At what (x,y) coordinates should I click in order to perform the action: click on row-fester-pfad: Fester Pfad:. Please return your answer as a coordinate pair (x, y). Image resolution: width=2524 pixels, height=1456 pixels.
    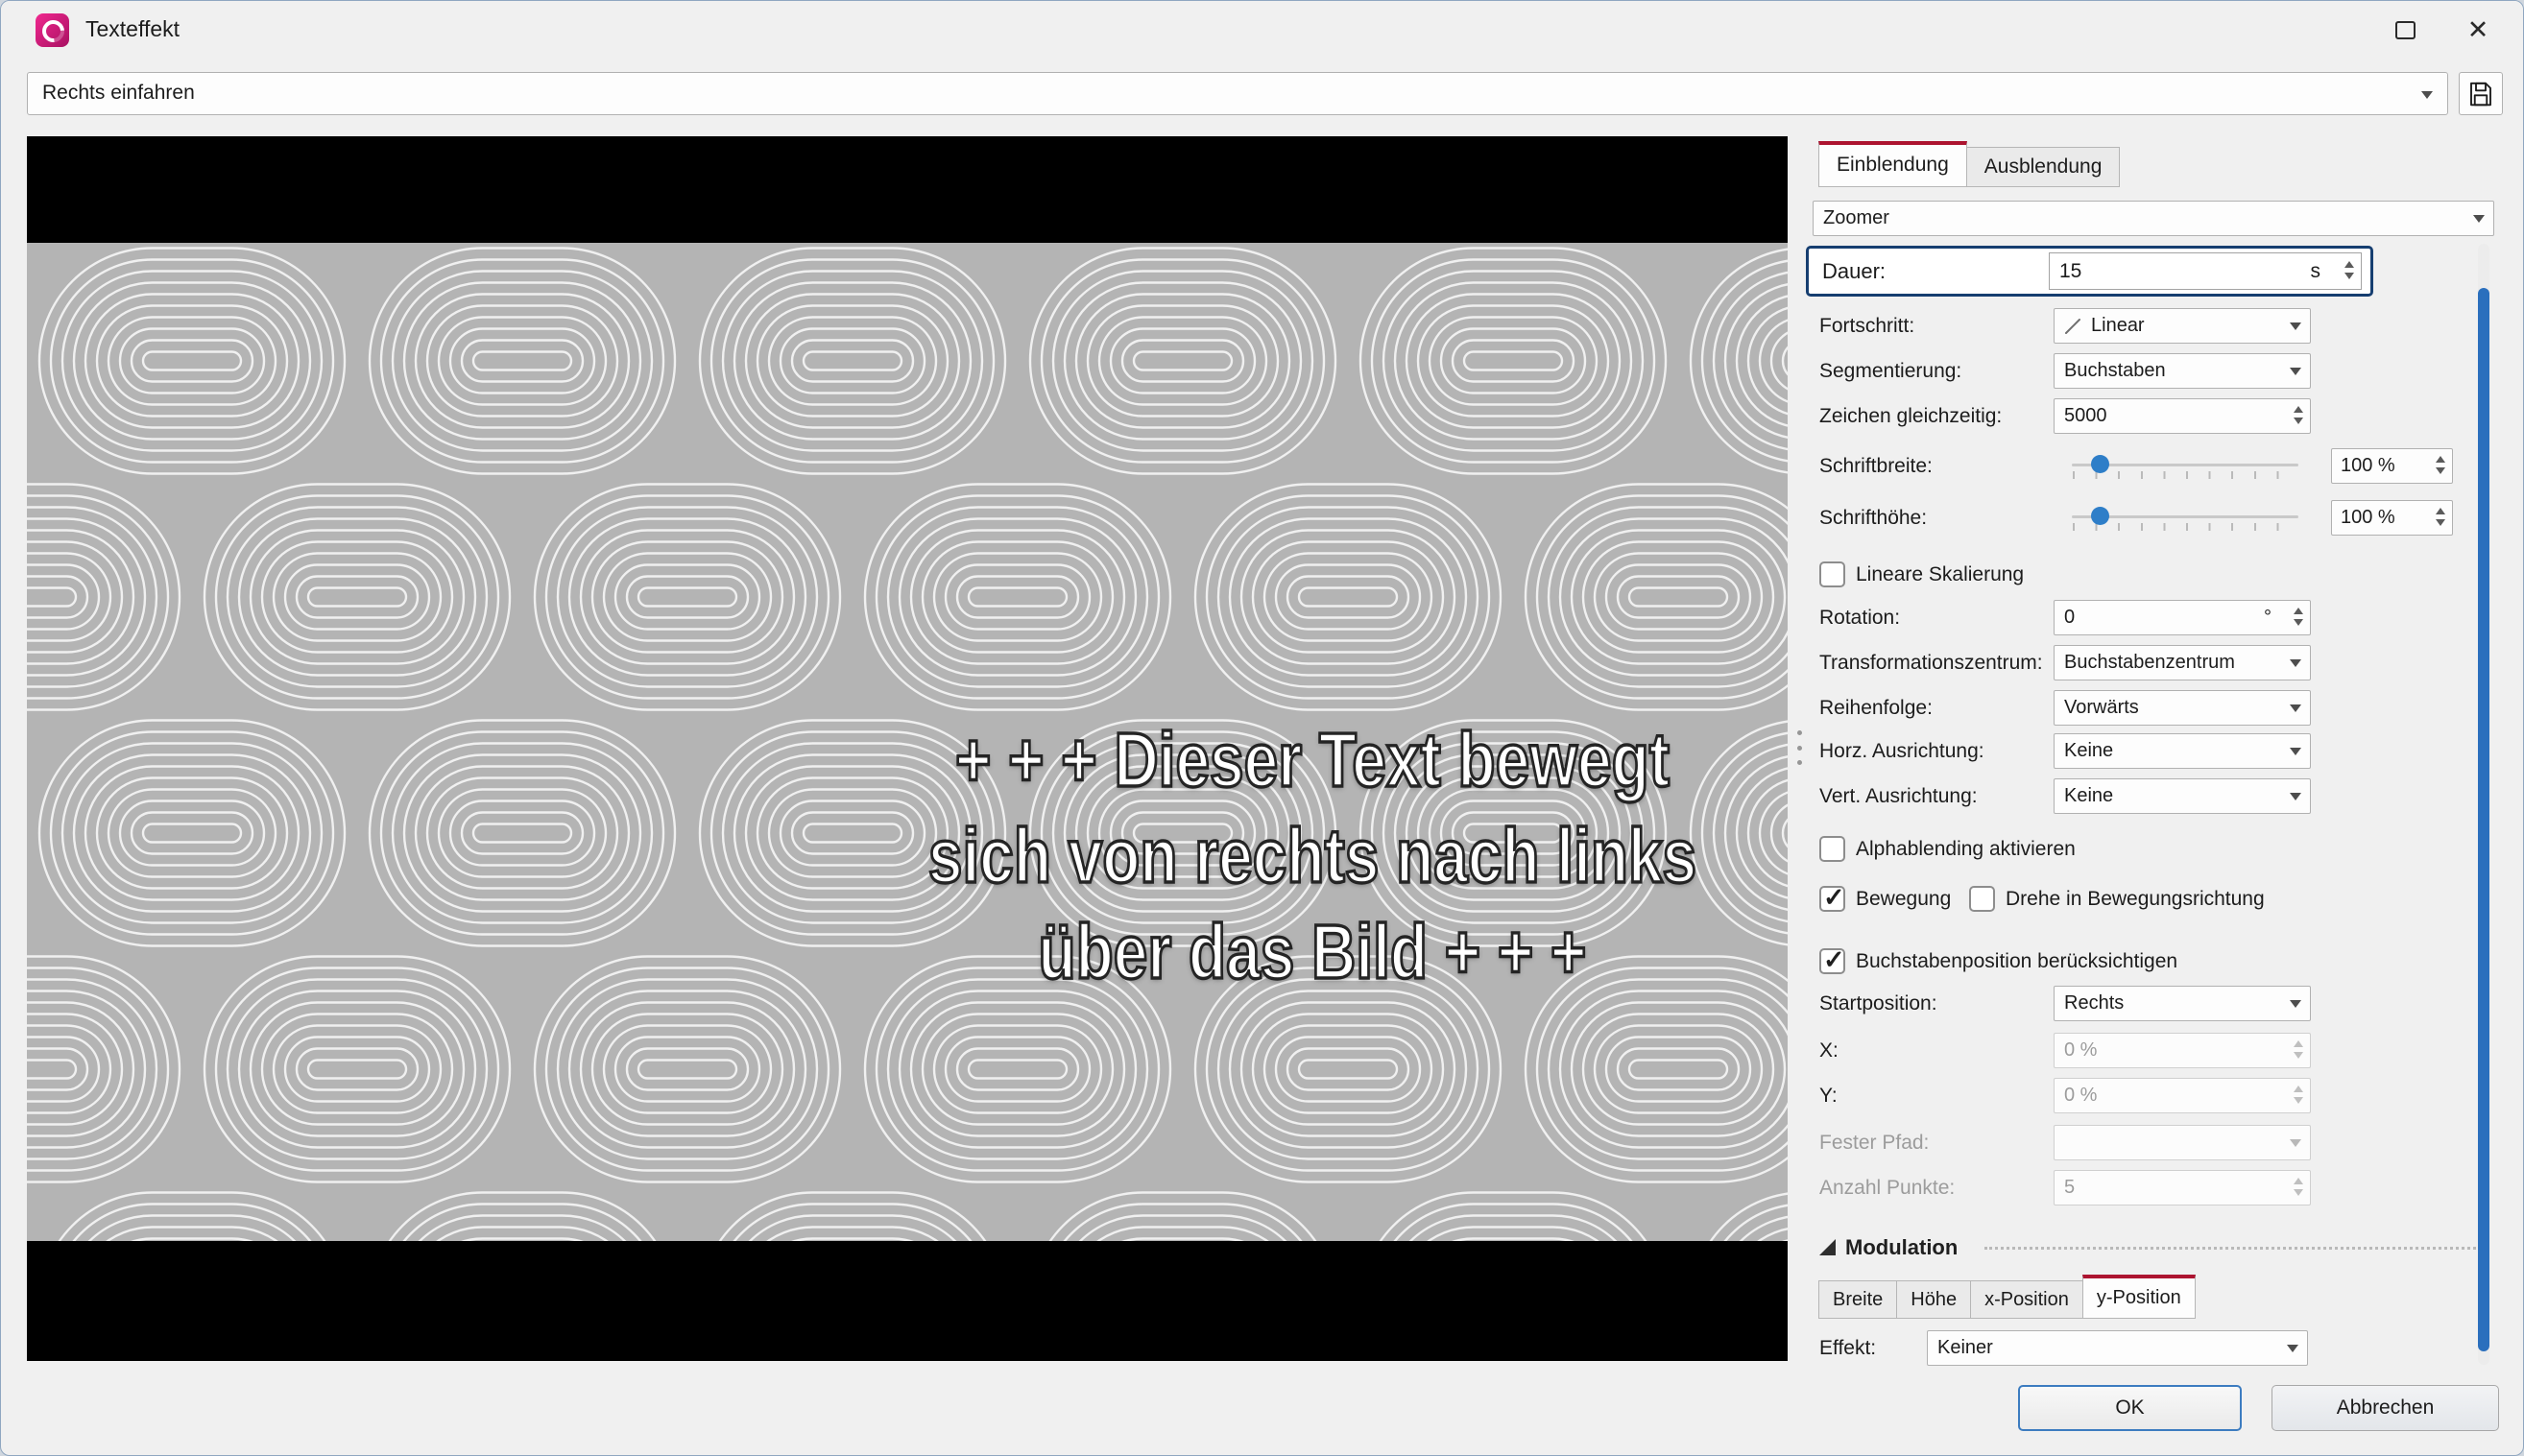
    Looking at the image, I should click on (2156, 1143).